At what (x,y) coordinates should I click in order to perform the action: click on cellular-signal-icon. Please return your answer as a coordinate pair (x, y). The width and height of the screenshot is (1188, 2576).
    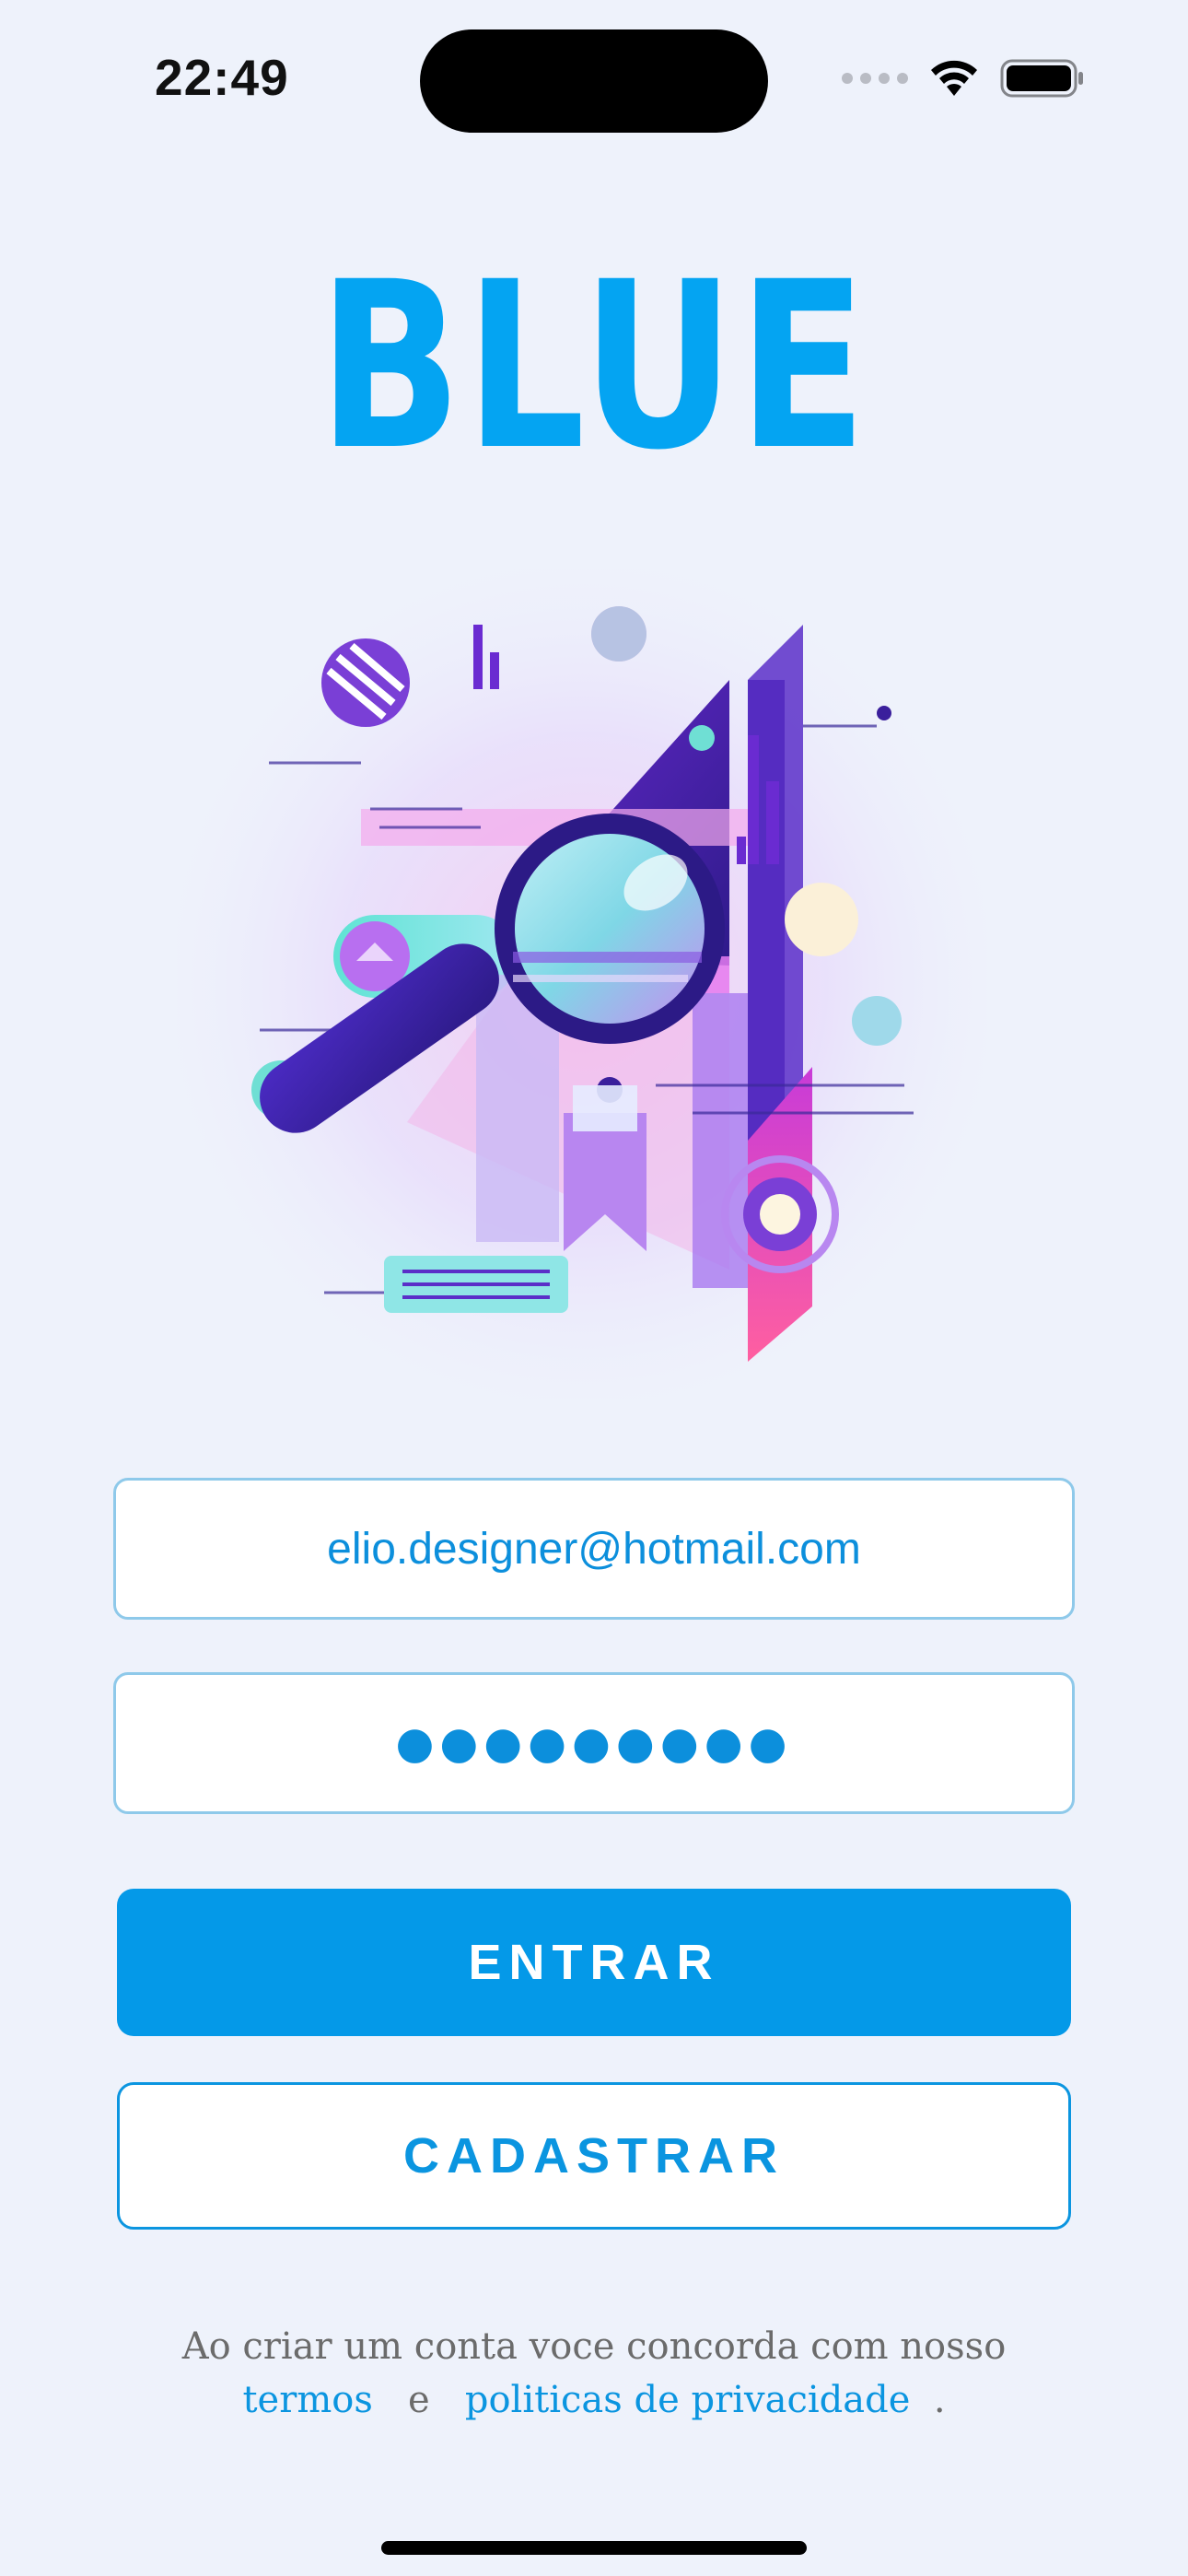
    Looking at the image, I should click on (875, 78).